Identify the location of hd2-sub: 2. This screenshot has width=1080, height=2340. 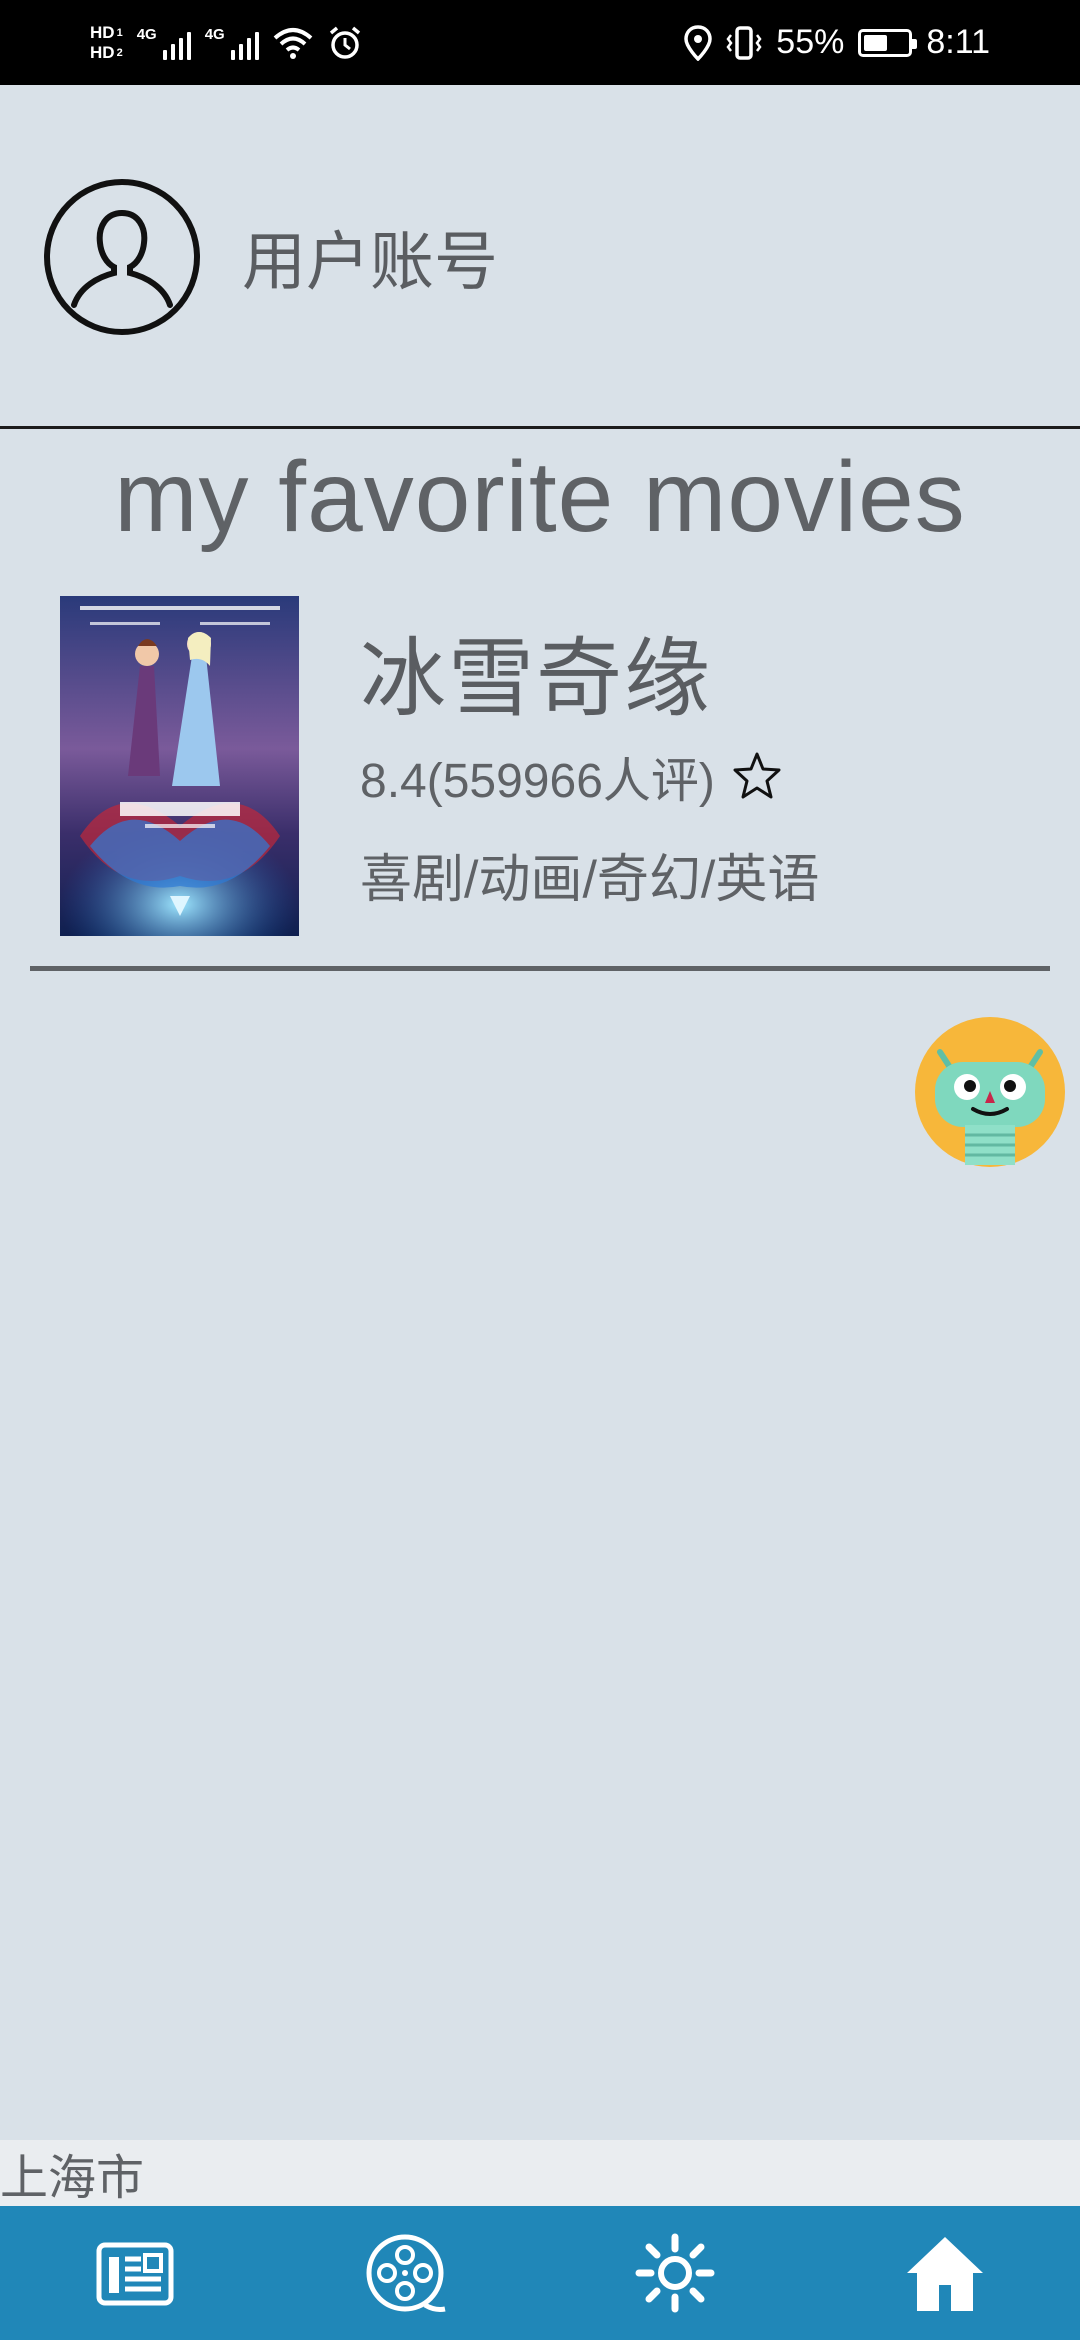
(119, 52).